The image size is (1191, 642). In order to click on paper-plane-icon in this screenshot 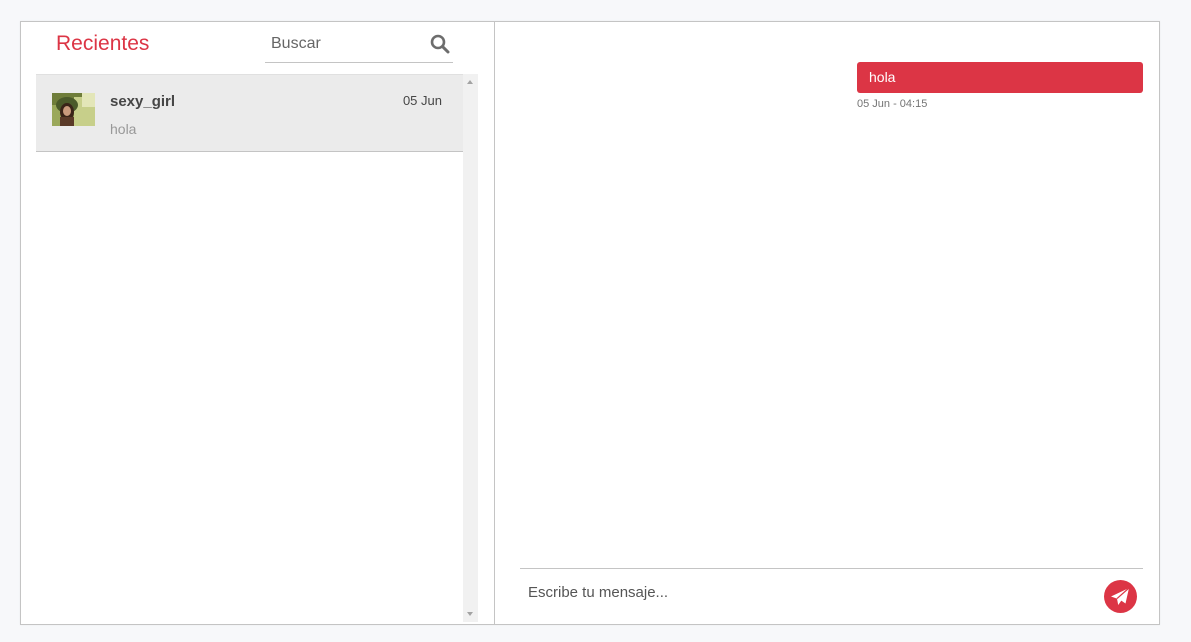, I will do `click(1120, 596)`.